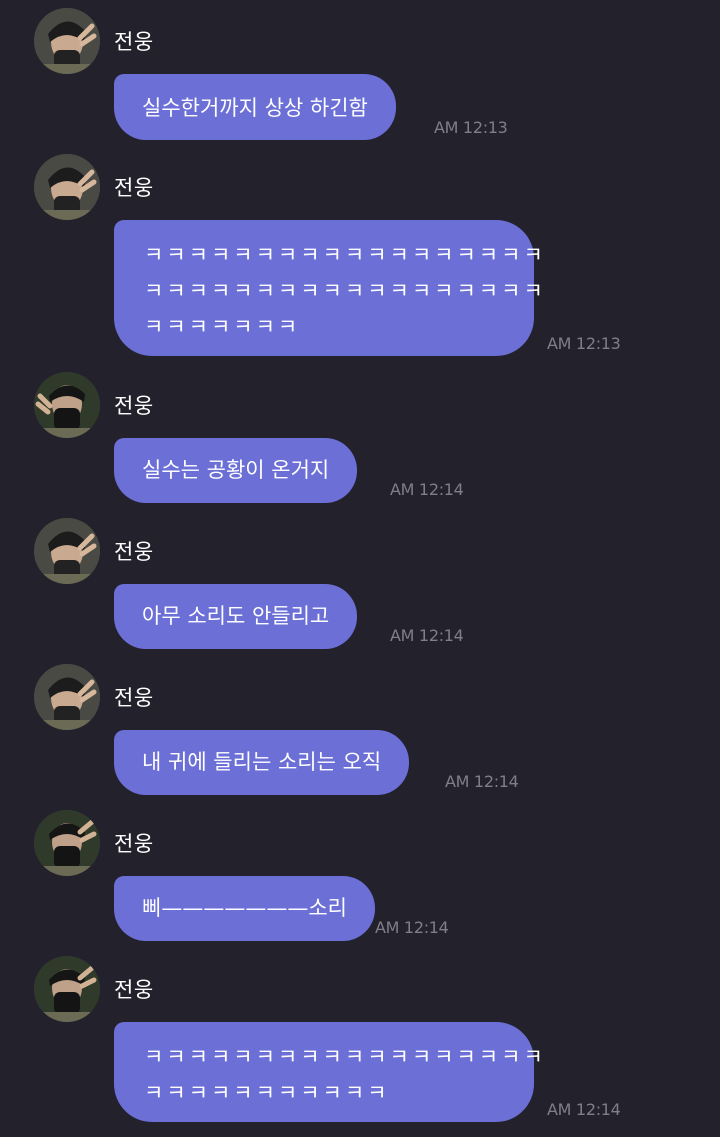 The image size is (720, 1137). Describe the element at coordinates (236, 470) in the screenshot. I see `message-bubble: 실수는 공황이 온거지` at that location.